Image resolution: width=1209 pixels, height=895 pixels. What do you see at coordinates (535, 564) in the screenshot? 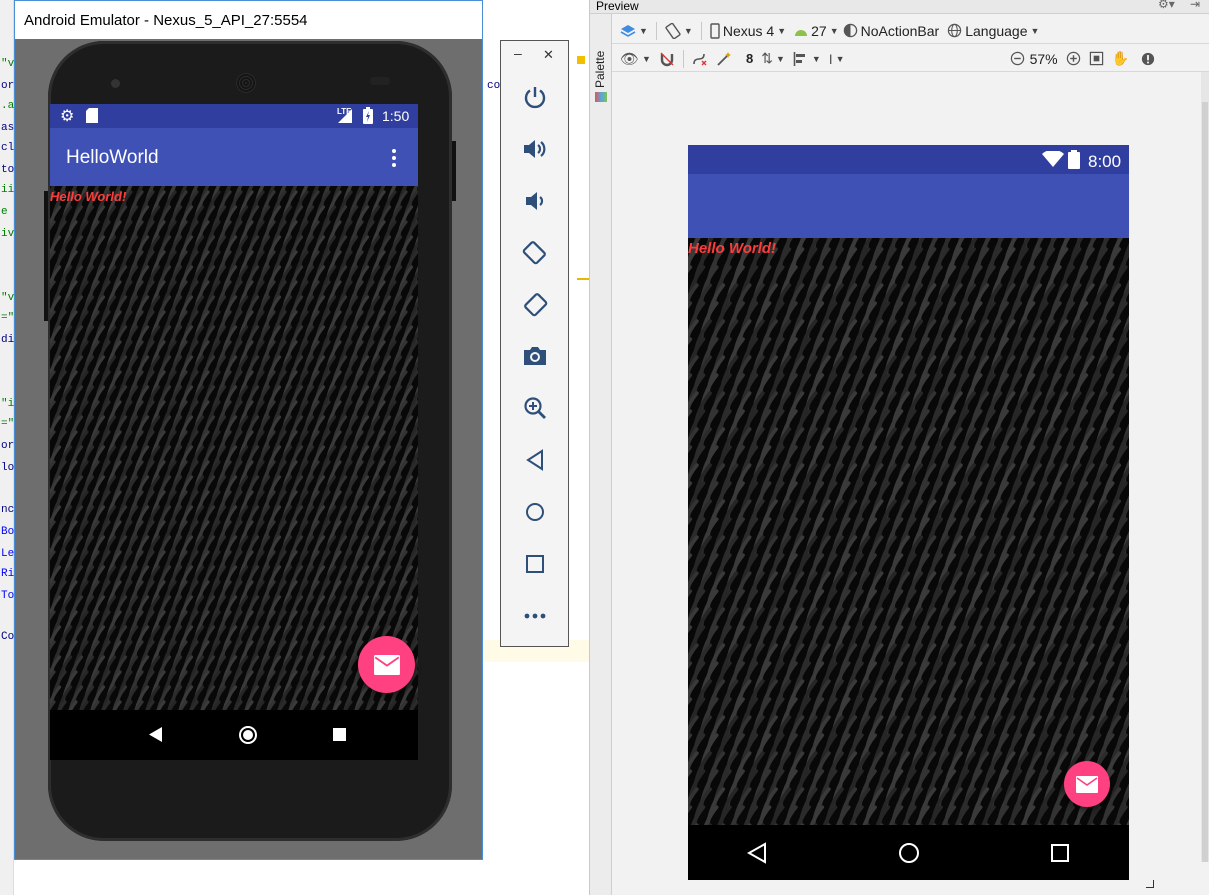
I see `overview-button` at bounding box center [535, 564].